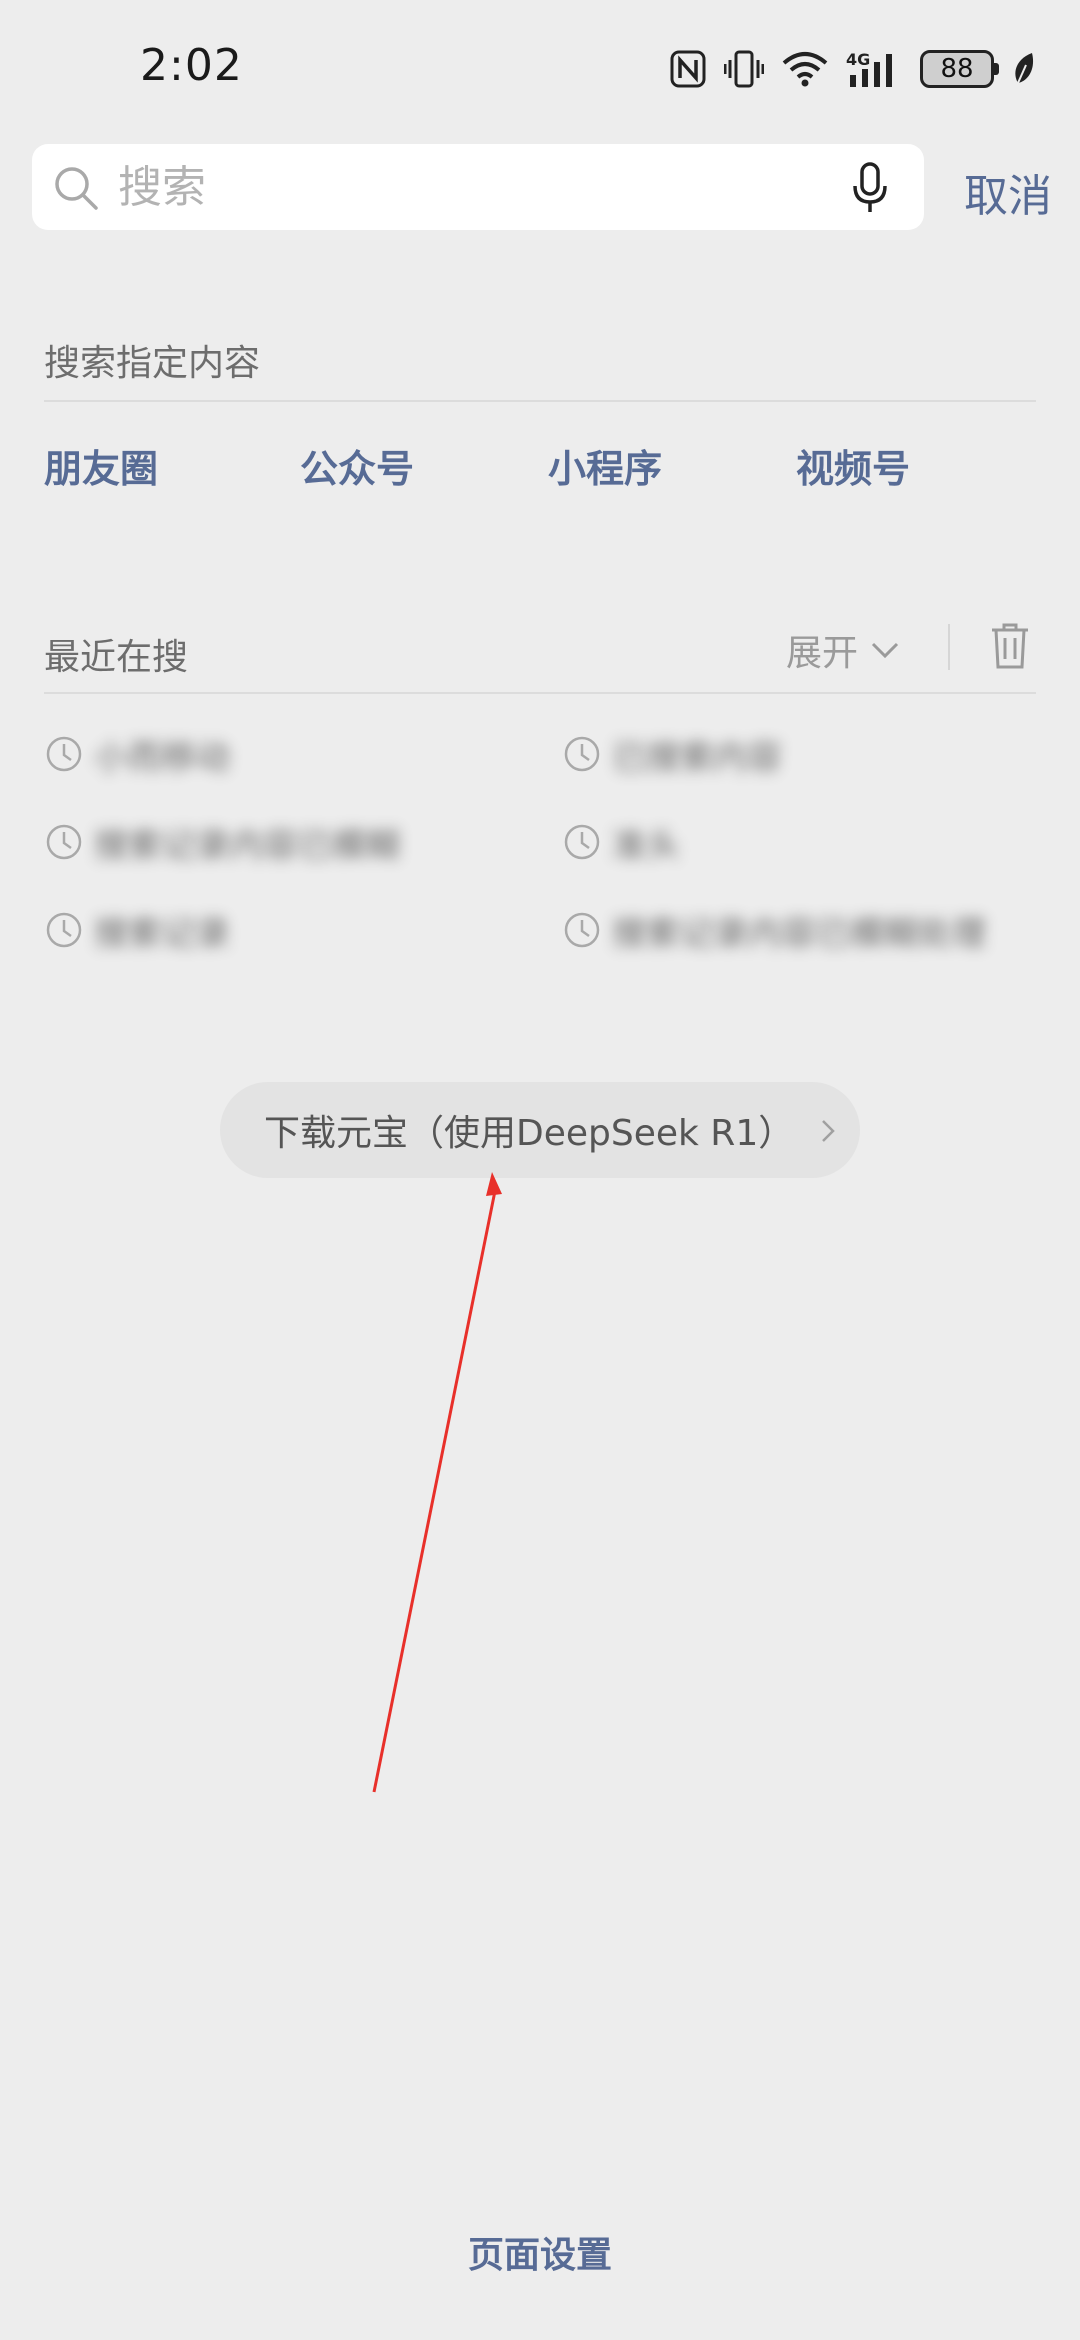  I want to click on trash-icon, so click(1010, 646).